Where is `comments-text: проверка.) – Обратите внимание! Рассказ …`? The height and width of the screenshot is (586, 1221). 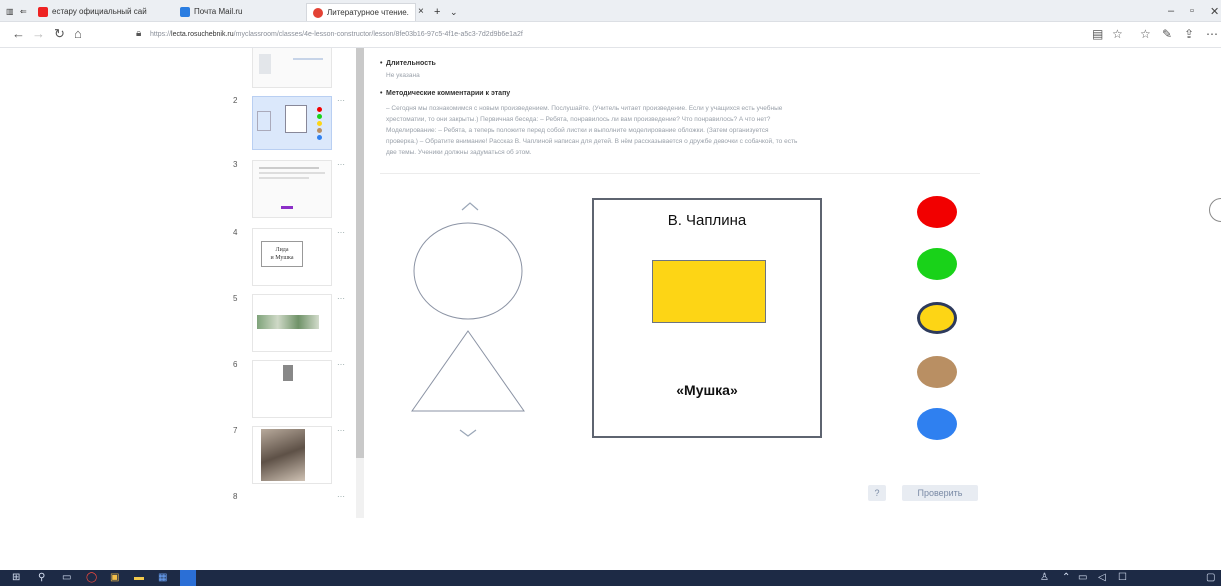 comments-text: проверка.) – Обратите внимание! Рассказ … is located at coordinates (592, 141).